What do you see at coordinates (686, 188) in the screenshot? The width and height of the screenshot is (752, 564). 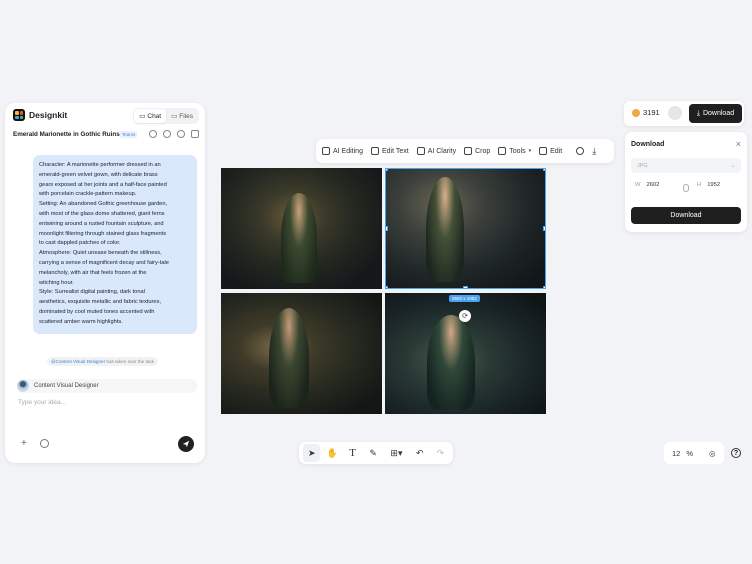 I see `link-icon` at bounding box center [686, 188].